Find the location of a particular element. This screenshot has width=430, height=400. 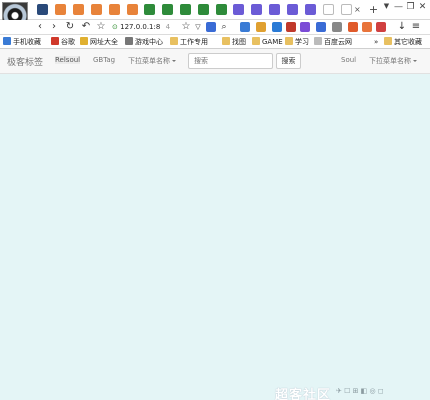

bookmark-item: 谷歌 is located at coordinates (63, 42).